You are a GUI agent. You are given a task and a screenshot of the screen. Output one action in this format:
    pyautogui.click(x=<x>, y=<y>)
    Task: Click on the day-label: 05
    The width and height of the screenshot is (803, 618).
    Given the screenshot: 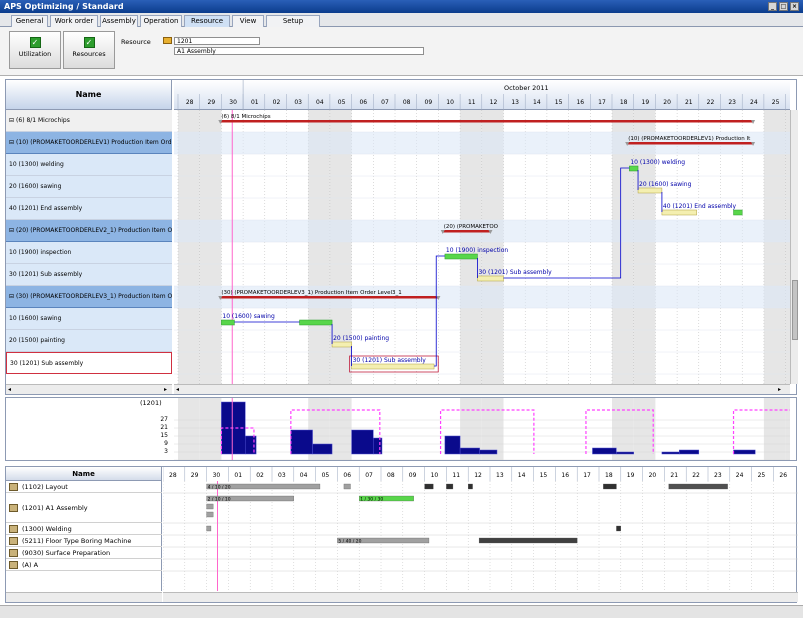 What is the action you would take?
    pyautogui.click(x=326, y=475)
    